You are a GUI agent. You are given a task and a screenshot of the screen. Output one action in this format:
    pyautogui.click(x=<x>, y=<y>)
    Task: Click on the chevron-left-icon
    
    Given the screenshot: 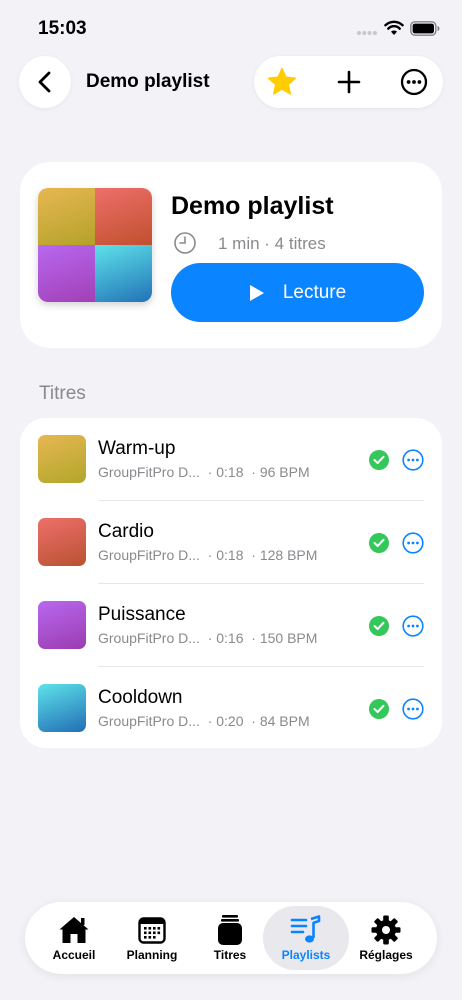 What is the action you would take?
    pyautogui.click(x=44, y=82)
    